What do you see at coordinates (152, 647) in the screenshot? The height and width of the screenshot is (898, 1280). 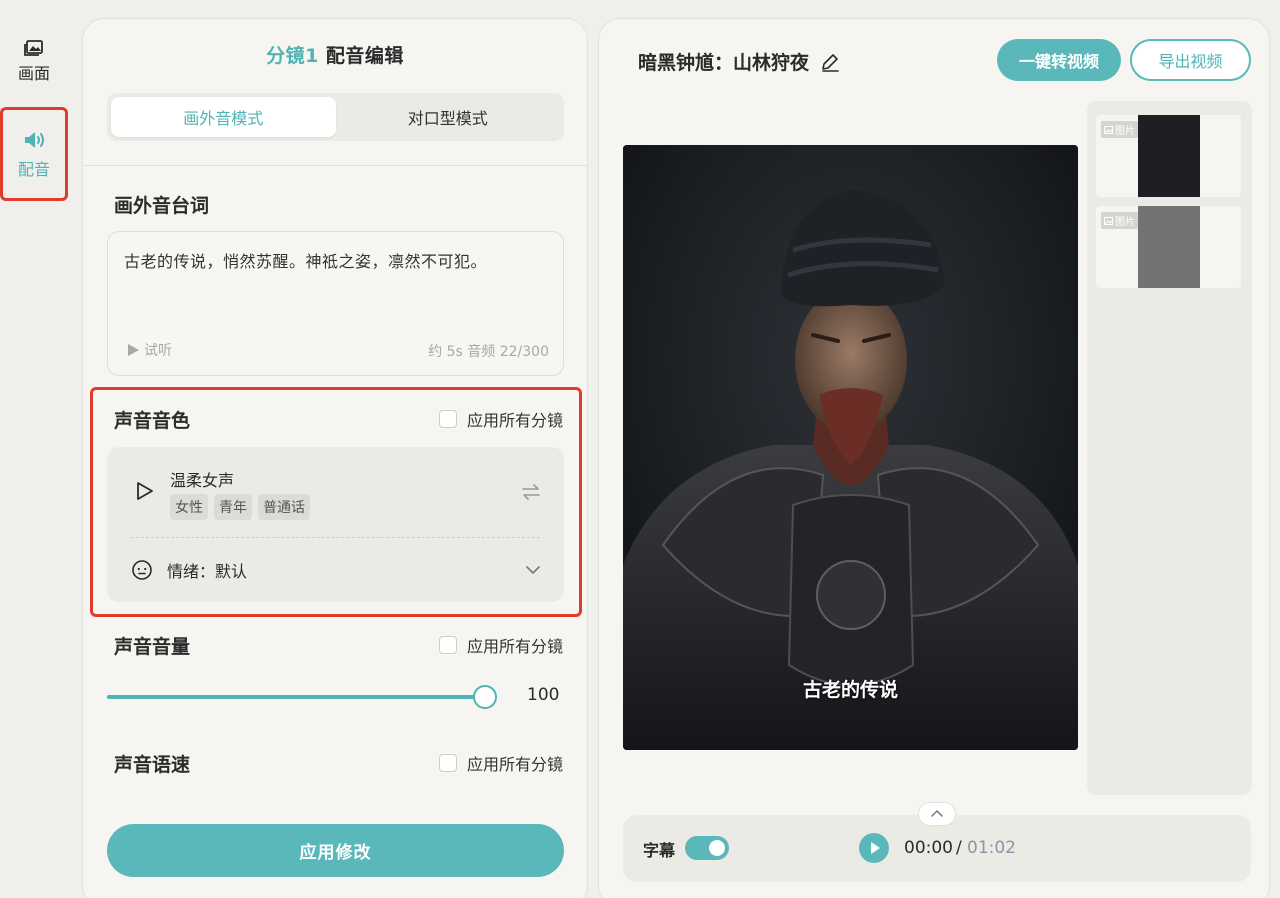 I see `volume-label: 声音音量` at bounding box center [152, 647].